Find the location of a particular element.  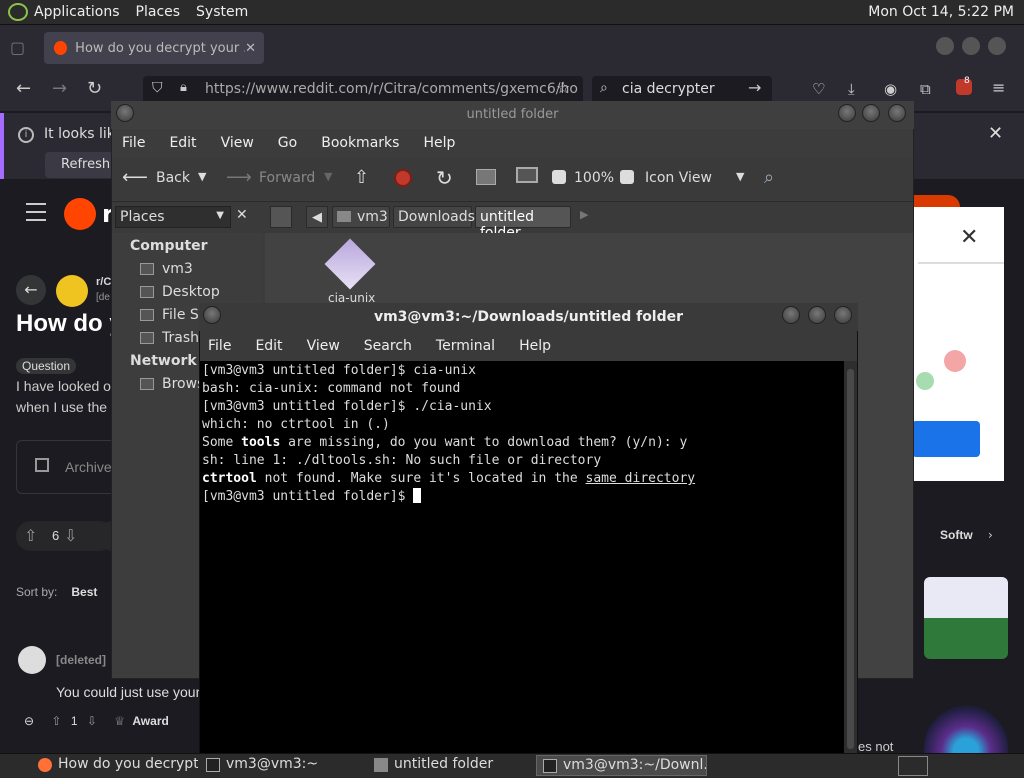

pocket-icon: ♡ is located at coordinates (818, 89).